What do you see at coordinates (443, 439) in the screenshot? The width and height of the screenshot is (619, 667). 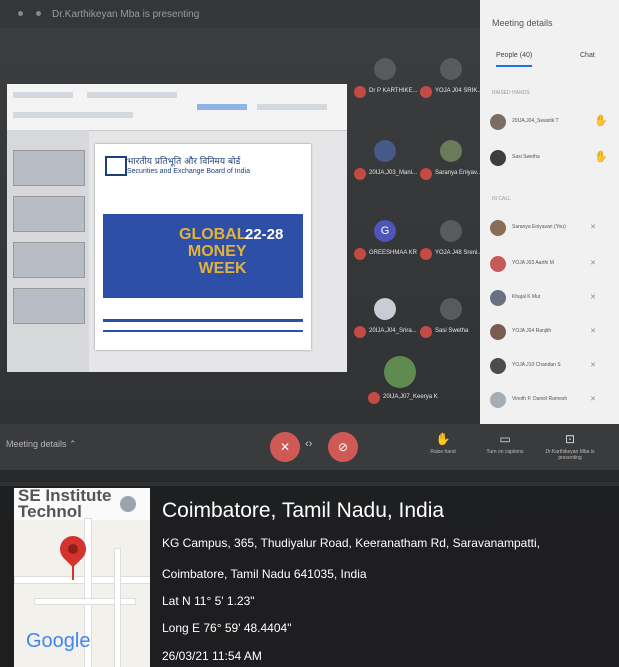 I see `hand-icon: ✋` at bounding box center [443, 439].